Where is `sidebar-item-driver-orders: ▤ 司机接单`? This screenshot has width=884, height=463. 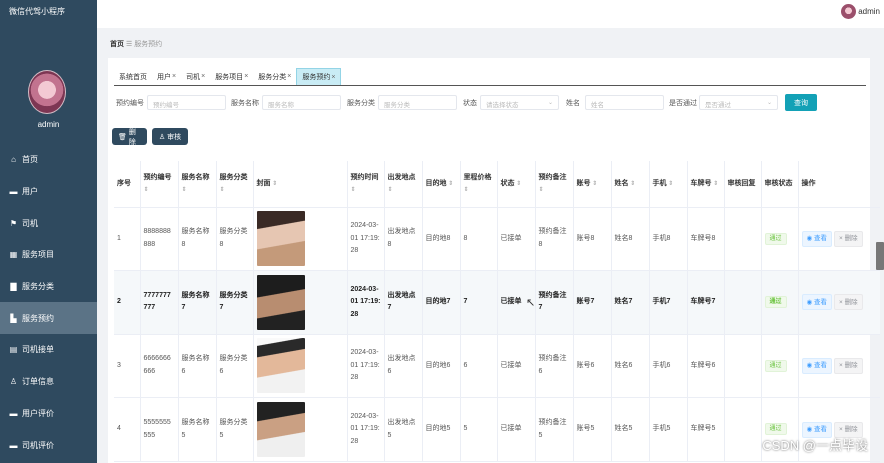 sidebar-item-driver-orders: ▤ 司机接单 is located at coordinates (48, 350).